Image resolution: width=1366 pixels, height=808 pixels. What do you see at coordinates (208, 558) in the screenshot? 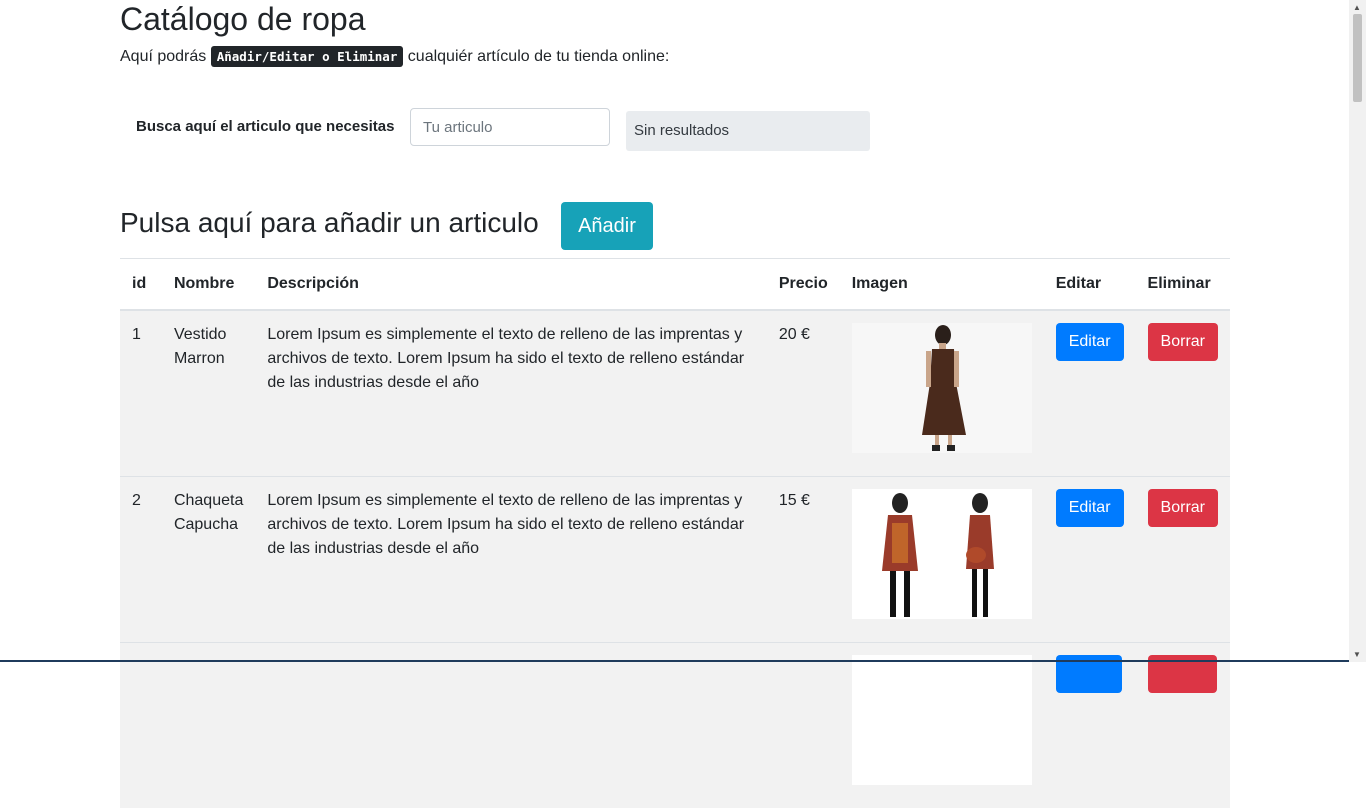
I see `row-name: Chaqueta Capucha` at bounding box center [208, 558].